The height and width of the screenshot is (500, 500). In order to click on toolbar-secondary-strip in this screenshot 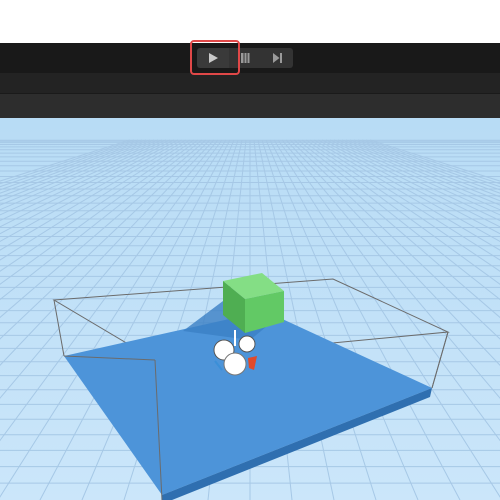, I will do `click(250, 83)`.